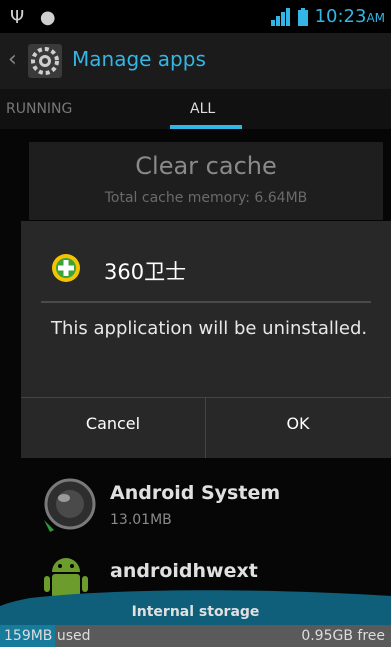 This screenshot has width=391, height=647. Describe the element at coordinates (206, 198) in the screenshot. I see `clear-cache-subtitle: Total cache memory: 6.64MB` at that location.